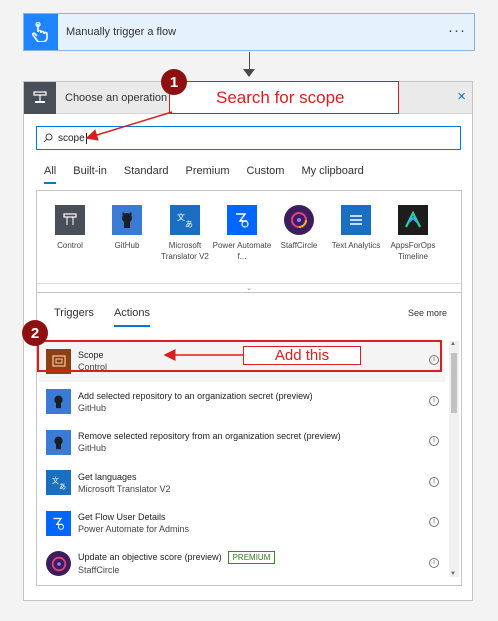  What do you see at coordinates (116, 97) in the screenshot?
I see `panel-title: Choose an operation` at bounding box center [116, 97].